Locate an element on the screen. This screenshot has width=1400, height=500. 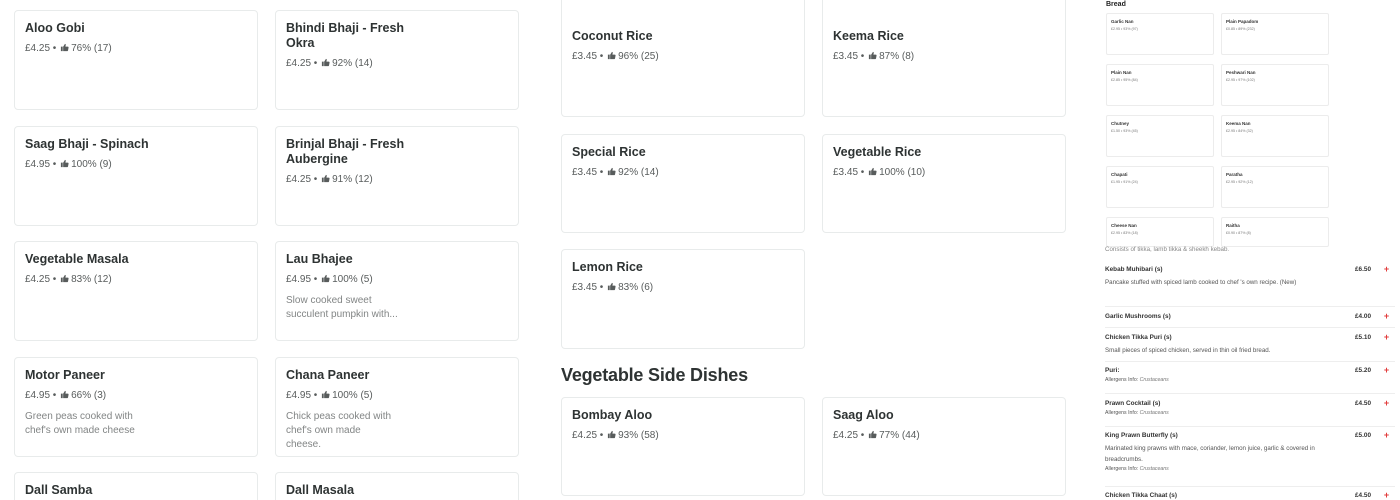
menu-item-card: Dall Masala is located at coordinates (397, 486).